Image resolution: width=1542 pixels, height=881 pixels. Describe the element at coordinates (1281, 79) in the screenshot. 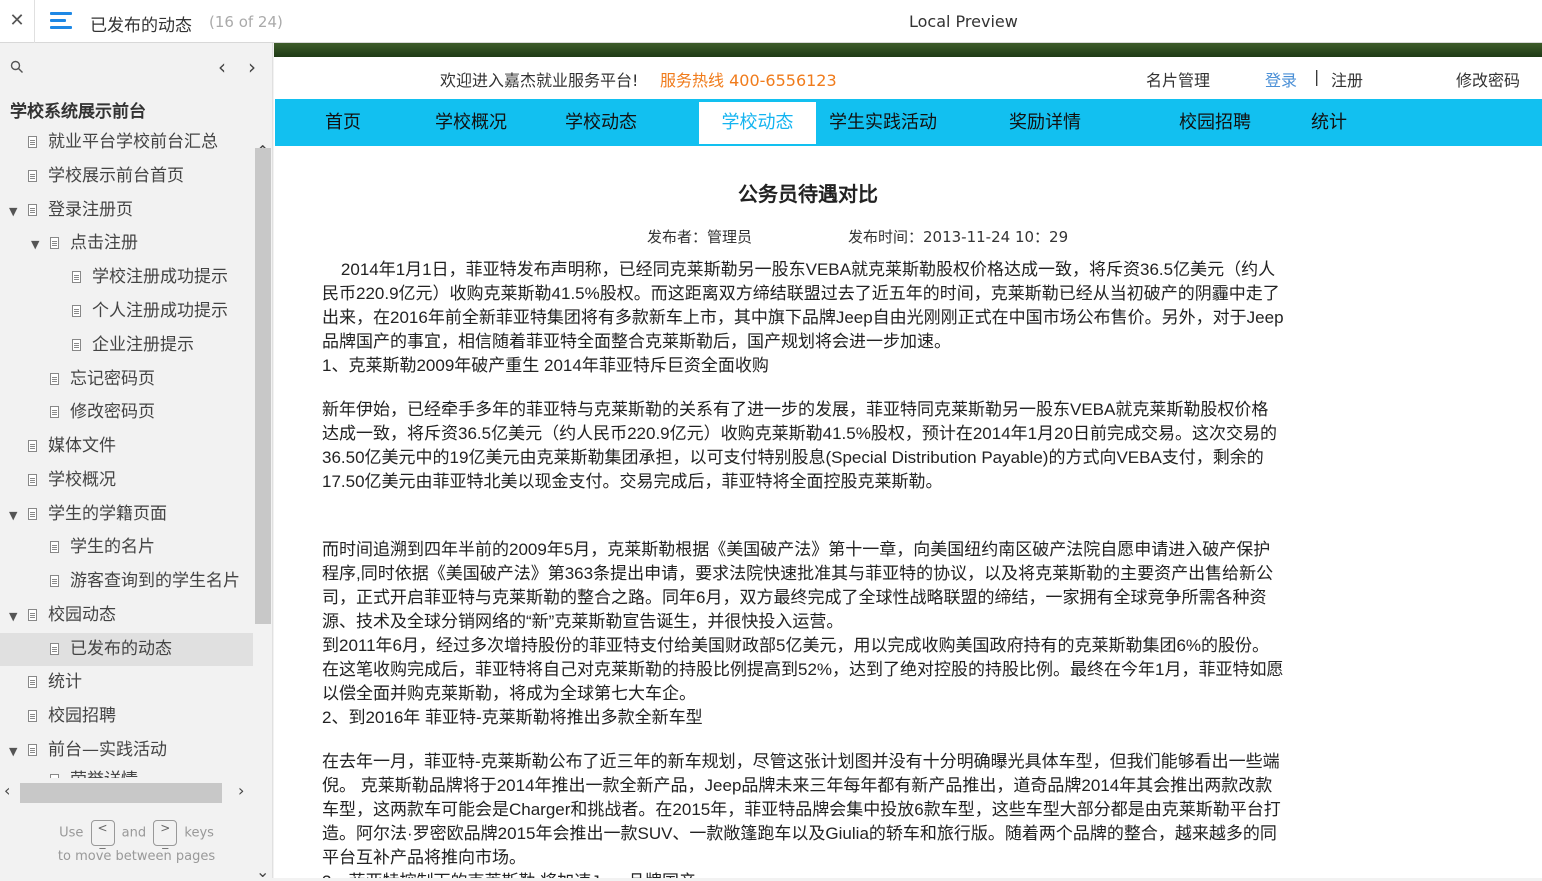

I see `login-link: 登录` at that location.